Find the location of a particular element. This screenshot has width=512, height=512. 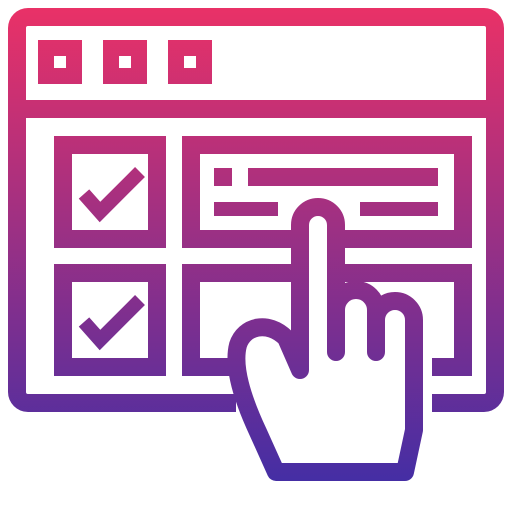

window-header-divider is located at coordinates (256, 109).